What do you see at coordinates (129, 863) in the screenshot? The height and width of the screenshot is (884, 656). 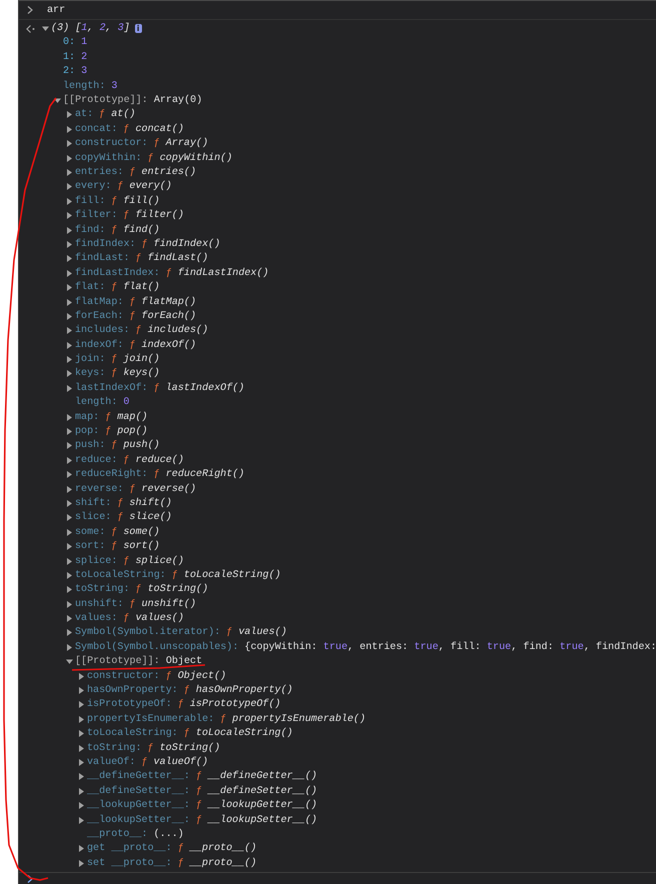 I see `property-key: set __proto__:` at bounding box center [129, 863].